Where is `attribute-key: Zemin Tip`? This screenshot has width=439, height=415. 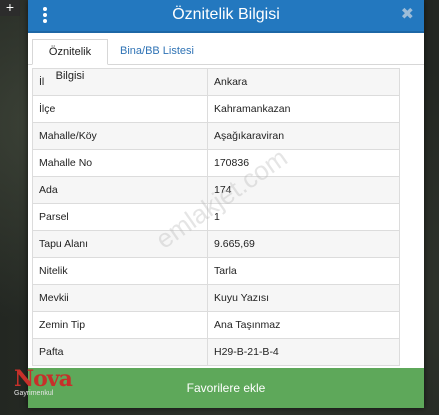
attribute-key: Zemin Tip is located at coordinates (120, 325).